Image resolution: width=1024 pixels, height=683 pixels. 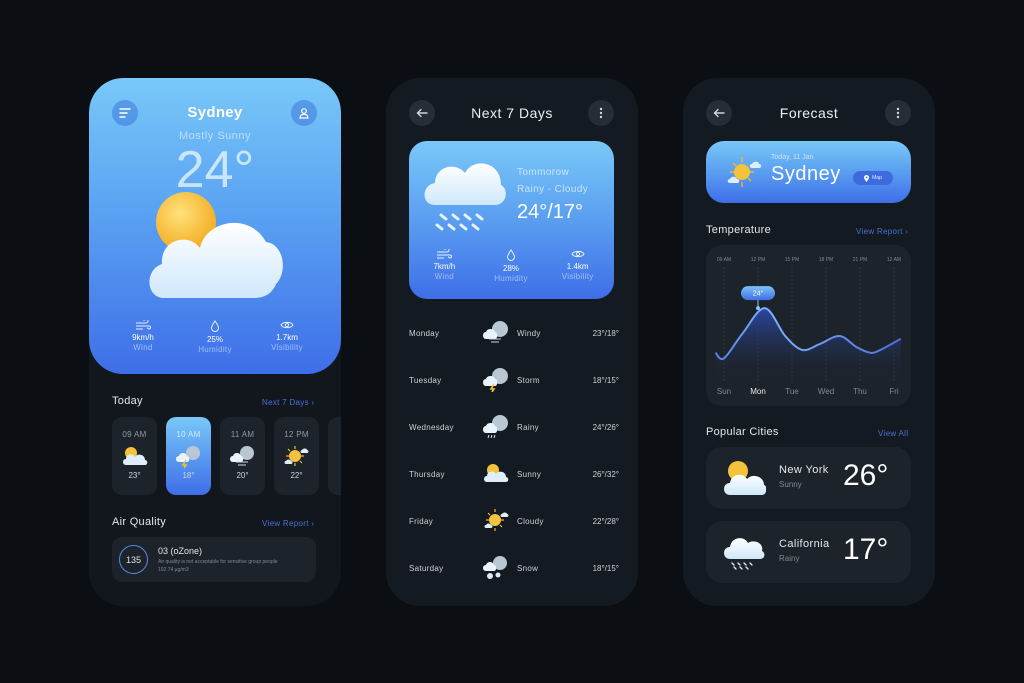 I want to click on stat-wind: 9km/h Wind, so click(x=143, y=337).